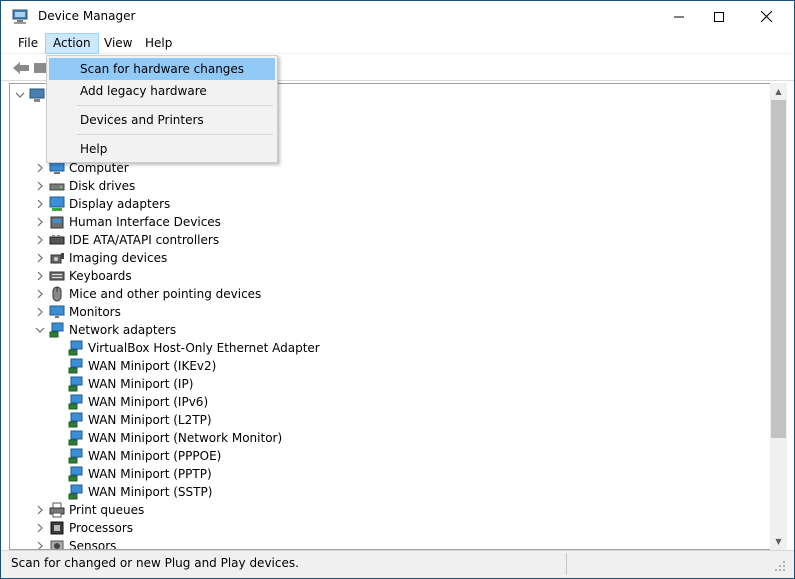 The height and width of the screenshot is (579, 795). Describe the element at coordinates (397, 43) in the screenshot. I see `menu-bar: File Action View Help` at that location.